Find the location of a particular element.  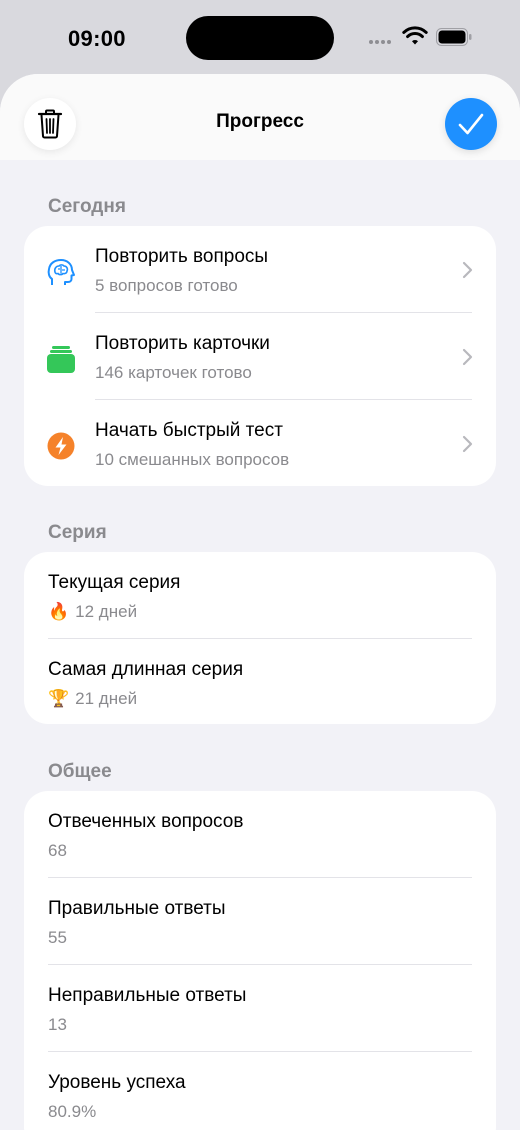

wifi-icon is located at coordinates (415, 35).